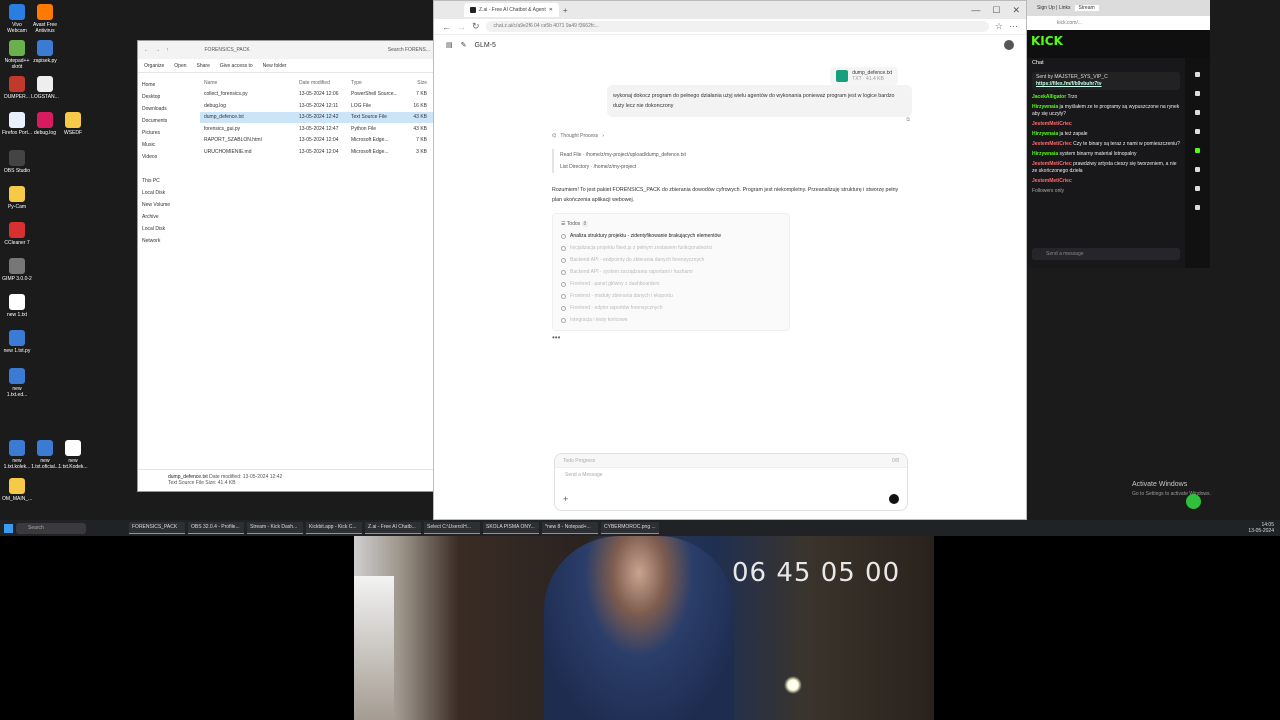 The height and width of the screenshot is (720, 1280). I want to click on toolbar-item: Give access to, so click(236, 66).